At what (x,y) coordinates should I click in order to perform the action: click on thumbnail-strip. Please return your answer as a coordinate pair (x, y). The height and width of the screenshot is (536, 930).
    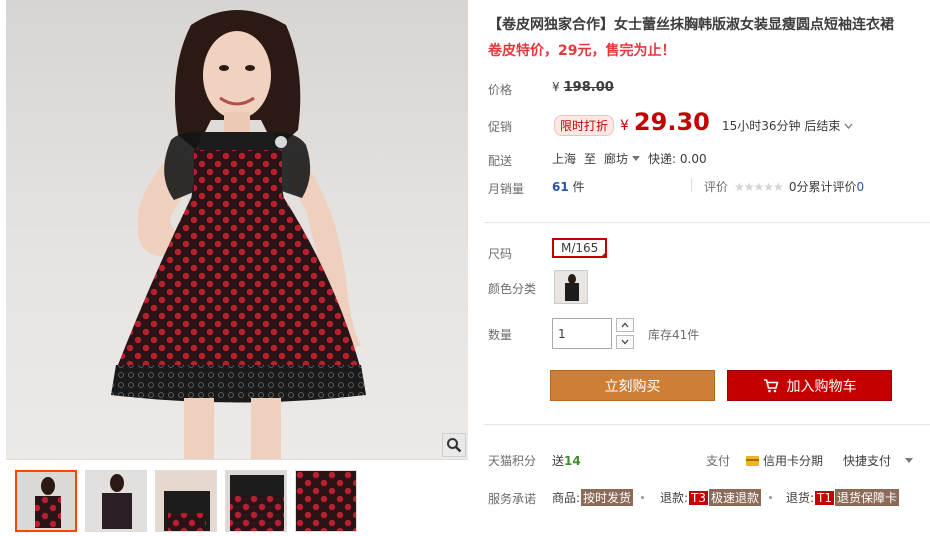
    Looking at the image, I should click on (237, 502).